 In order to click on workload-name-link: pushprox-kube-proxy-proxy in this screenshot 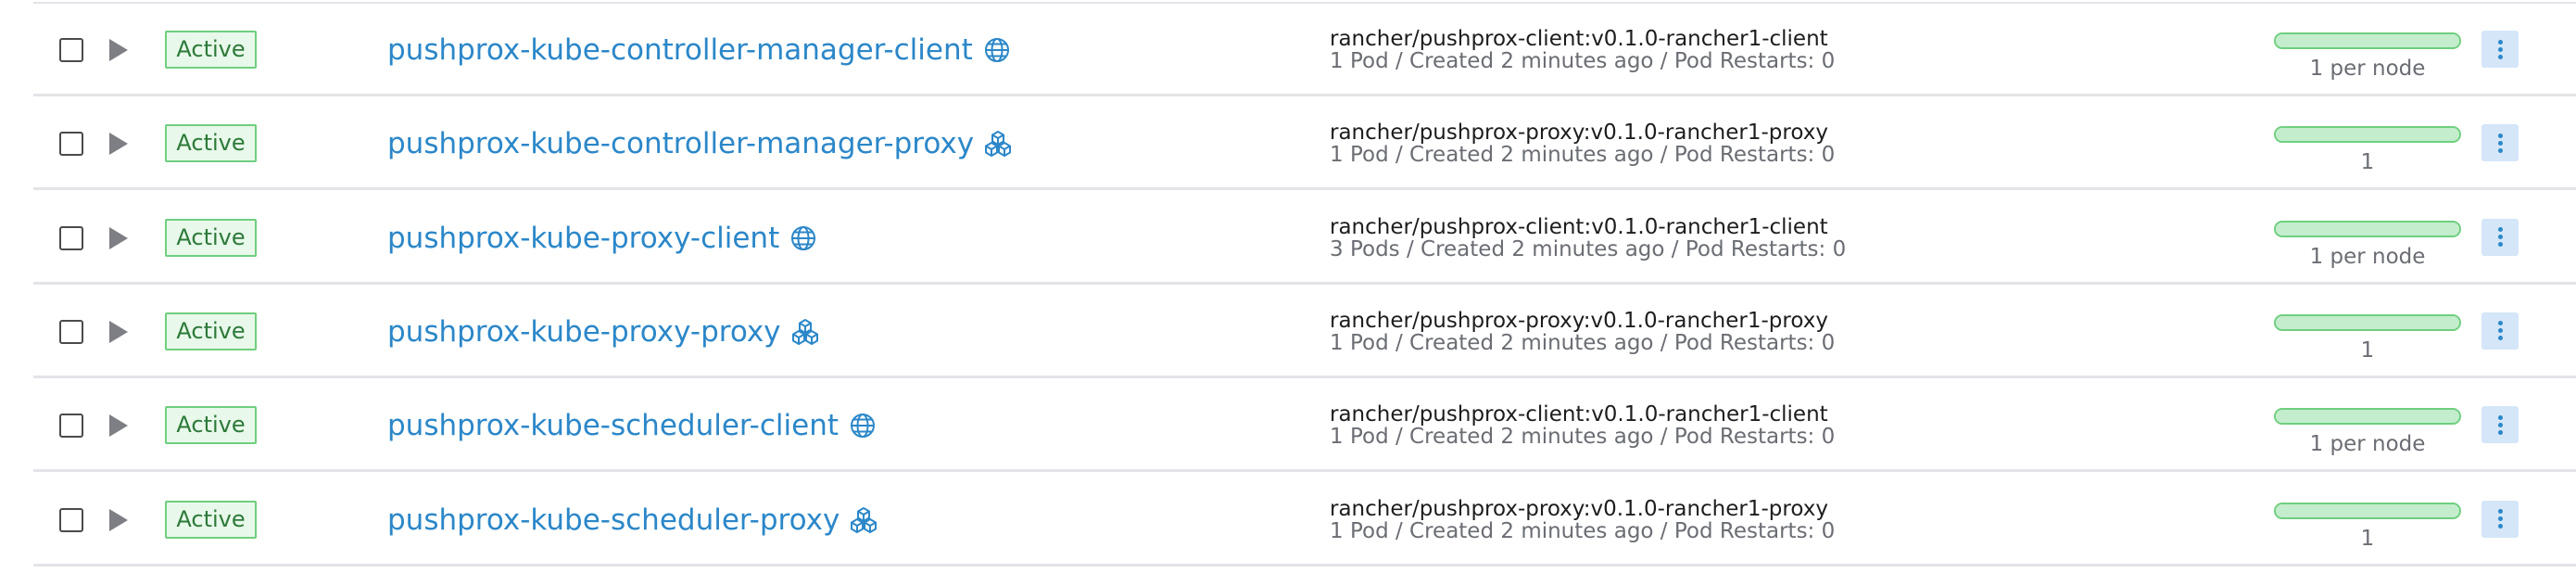, I will do `click(603, 331)`.